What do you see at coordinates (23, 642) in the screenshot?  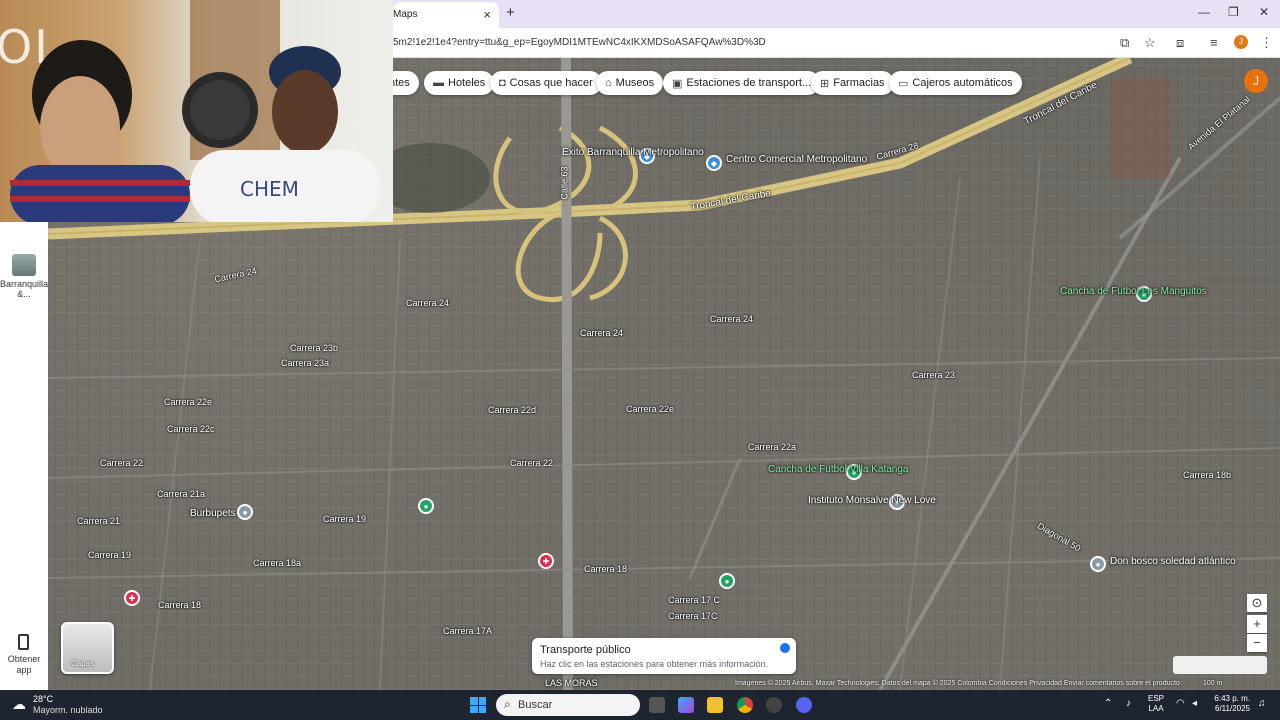 I see `phone-icon` at bounding box center [23, 642].